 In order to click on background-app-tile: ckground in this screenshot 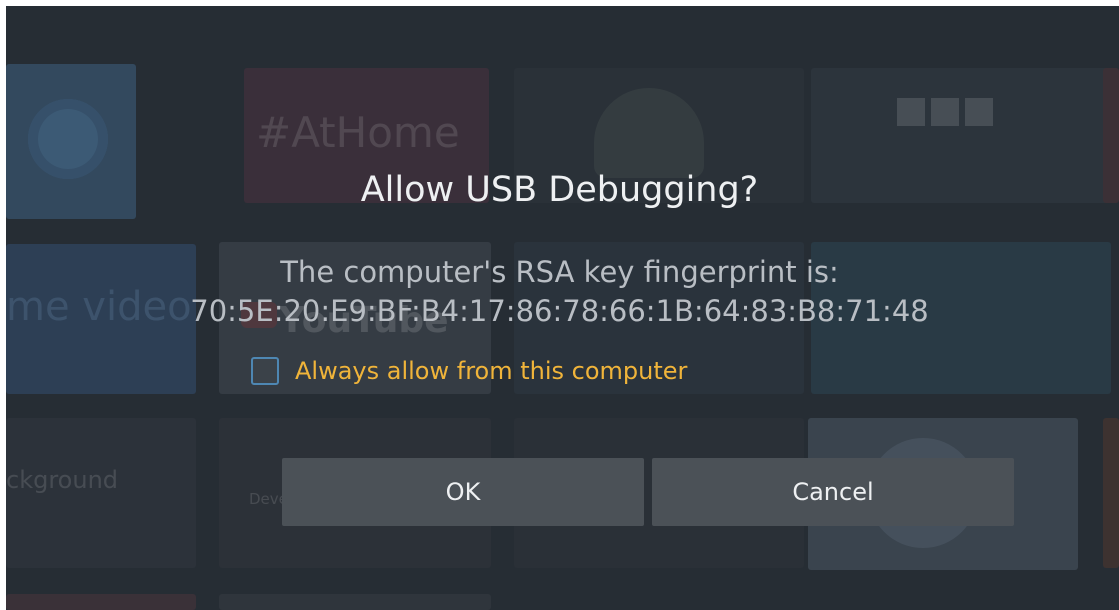, I will do `click(101, 493)`.